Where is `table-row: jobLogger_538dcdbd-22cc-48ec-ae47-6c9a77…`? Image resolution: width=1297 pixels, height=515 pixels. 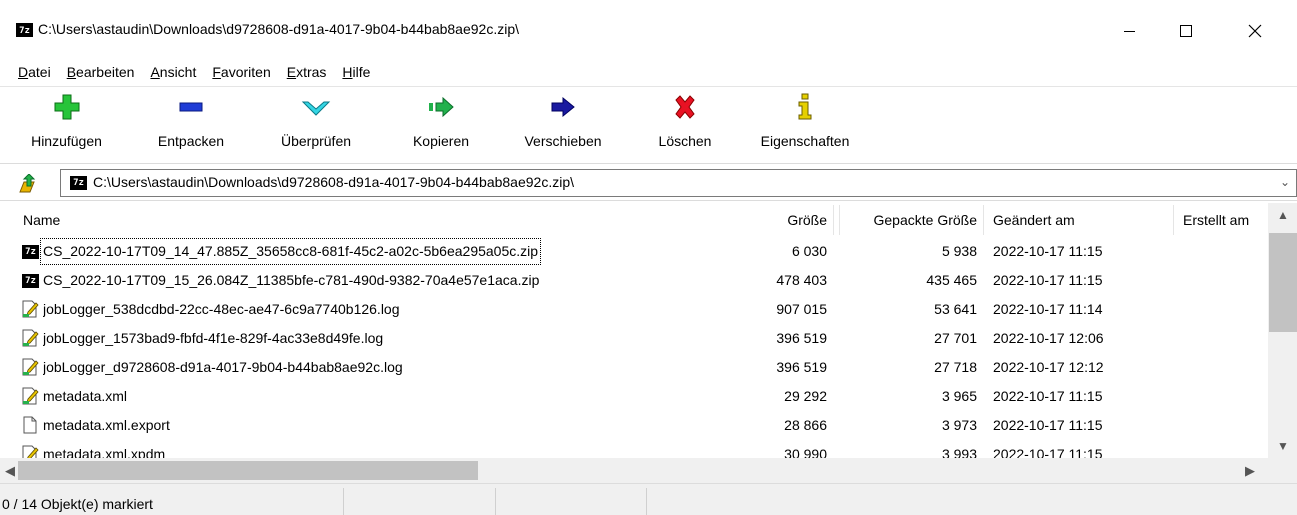 table-row: jobLogger_538dcdbd-22cc-48ec-ae47-6c9a77… is located at coordinates (634, 309).